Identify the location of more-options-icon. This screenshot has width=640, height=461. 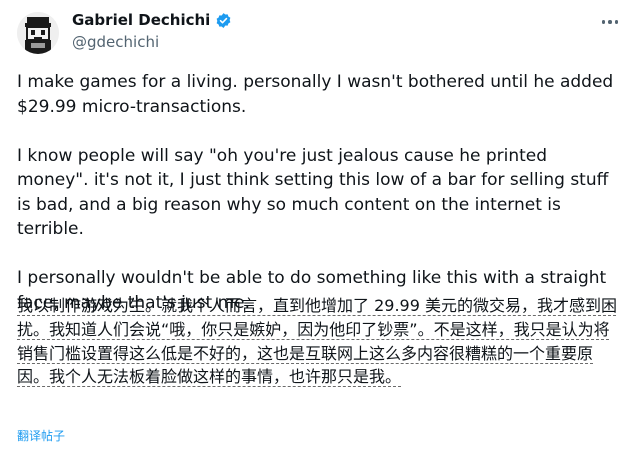
(610, 22).